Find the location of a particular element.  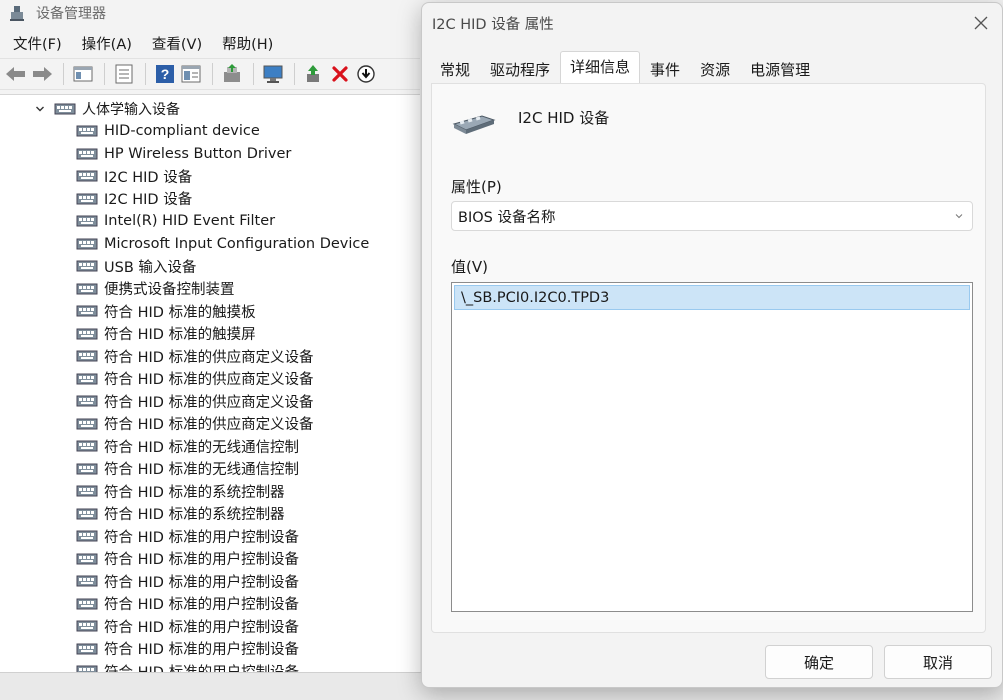

forward-arrow-icon is located at coordinates (42, 74).